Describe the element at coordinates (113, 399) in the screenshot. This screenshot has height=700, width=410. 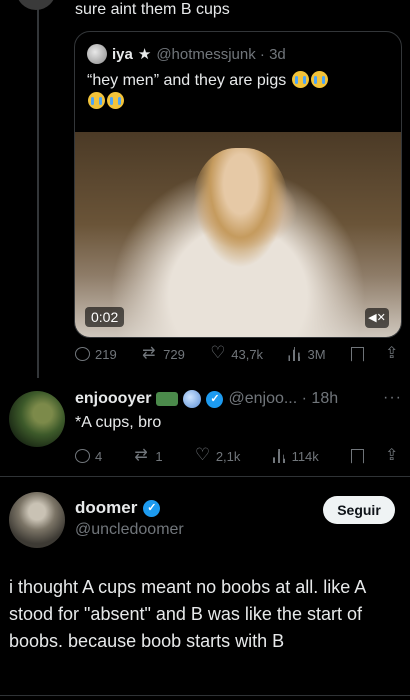
I see `user-name: enjoooyer` at that location.